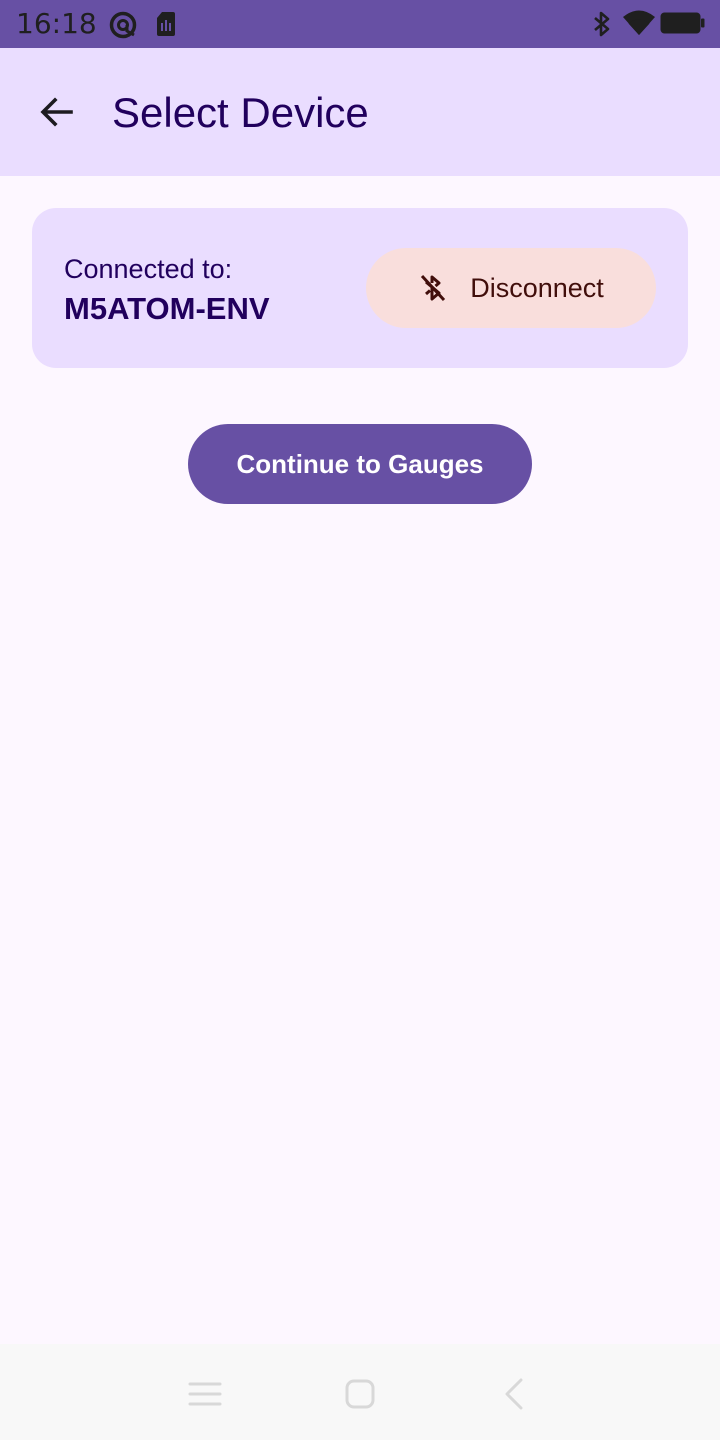 This screenshot has width=720, height=1440. I want to click on back-icon, so click(514, 1394).